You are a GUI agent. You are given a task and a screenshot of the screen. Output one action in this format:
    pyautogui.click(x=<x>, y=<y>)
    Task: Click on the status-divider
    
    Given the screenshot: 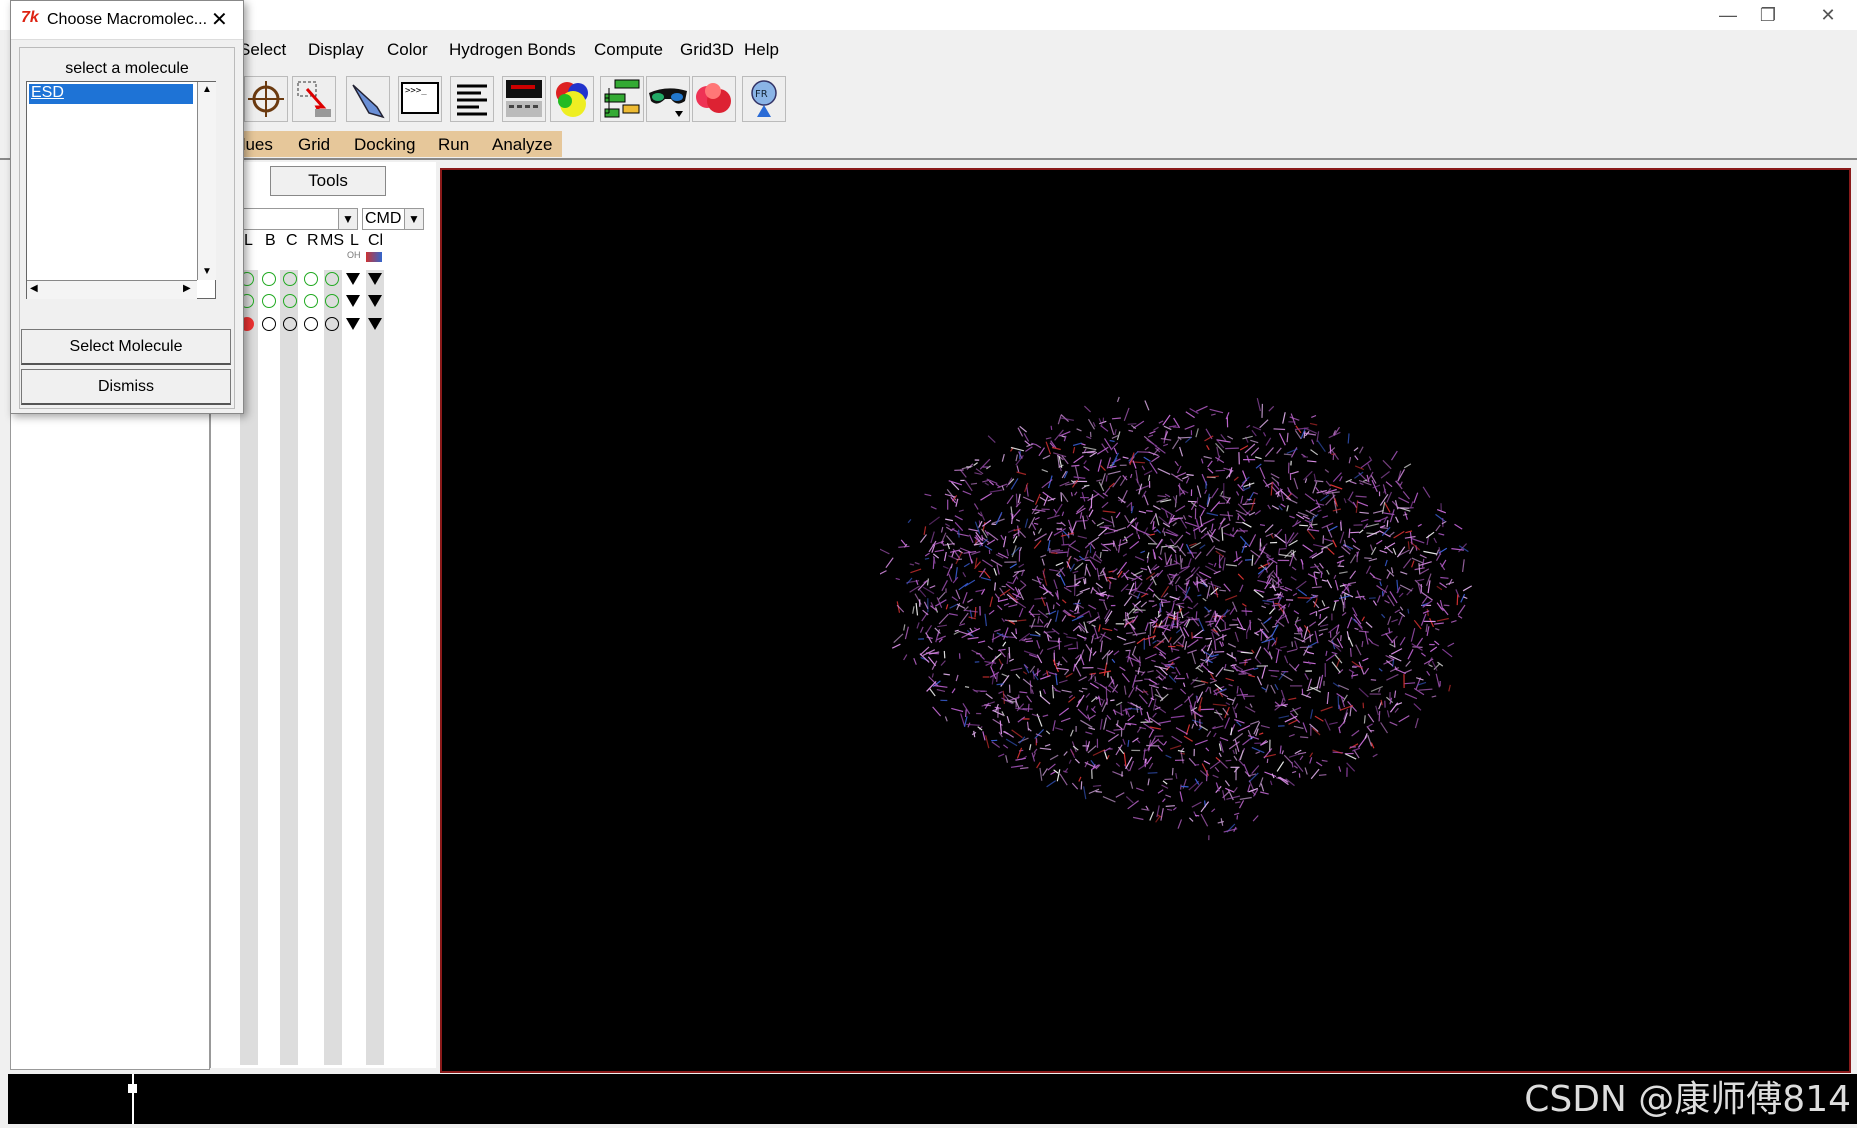 What is the action you would take?
    pyautogui.click(x=133, y=1099)
    